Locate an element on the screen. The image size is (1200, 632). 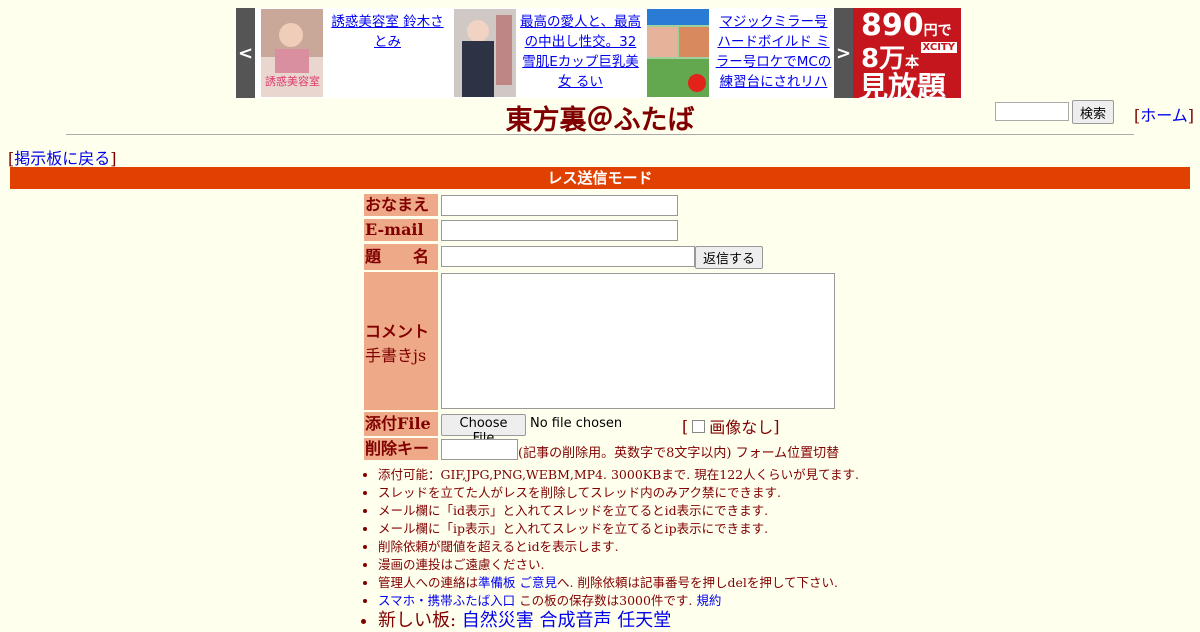
banner-price-unit: 円で is located at coordinates (937, 31).